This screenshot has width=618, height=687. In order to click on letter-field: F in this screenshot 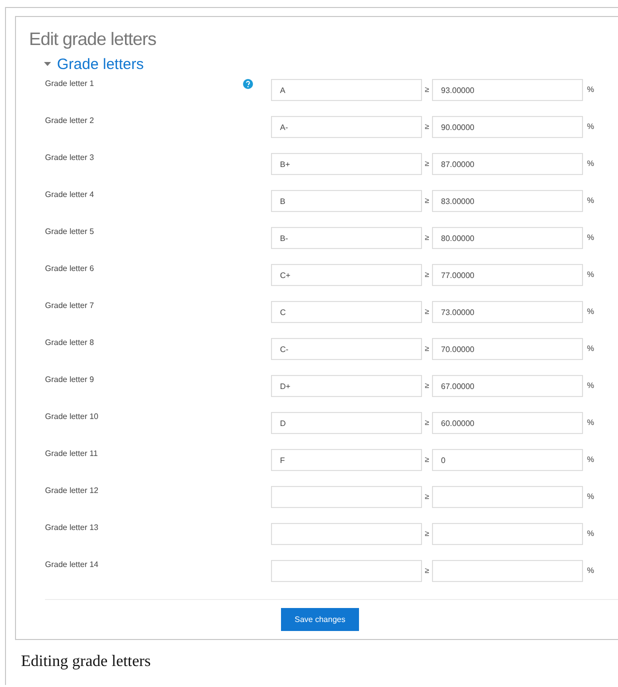, I will do `click(346, 460)`.